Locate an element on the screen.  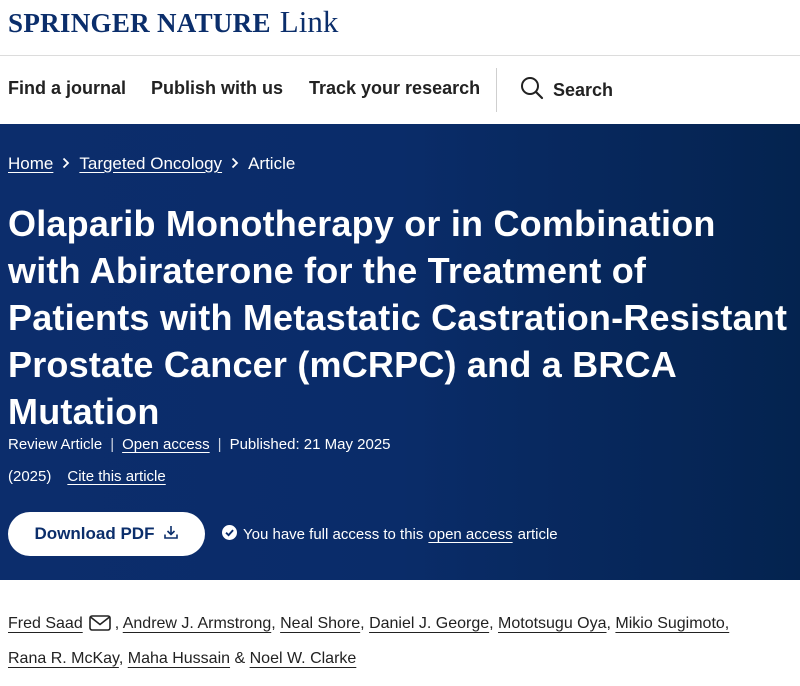
author-link: Daniel J. George is located at coordinates (429, 623).